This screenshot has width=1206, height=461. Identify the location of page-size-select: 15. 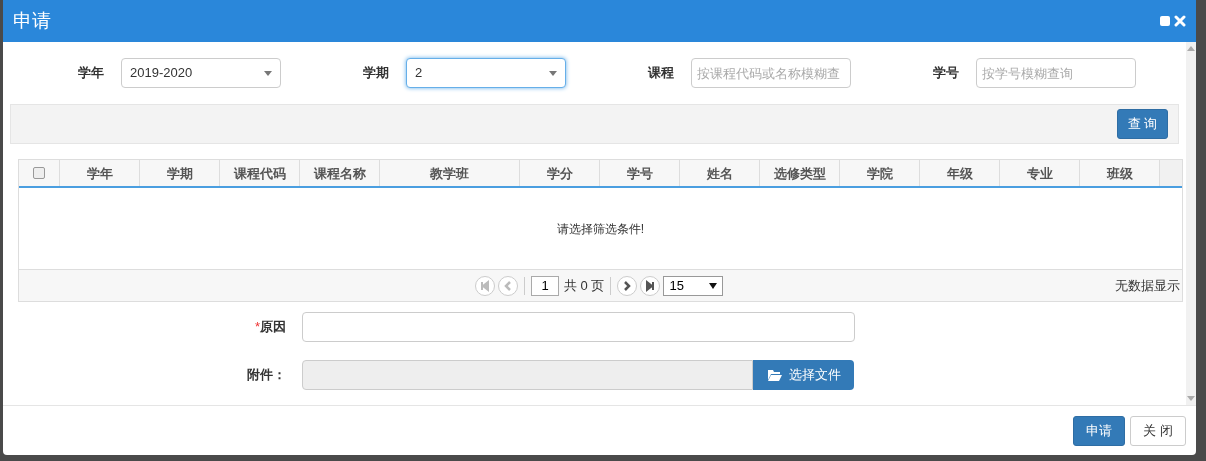
(693, 285).